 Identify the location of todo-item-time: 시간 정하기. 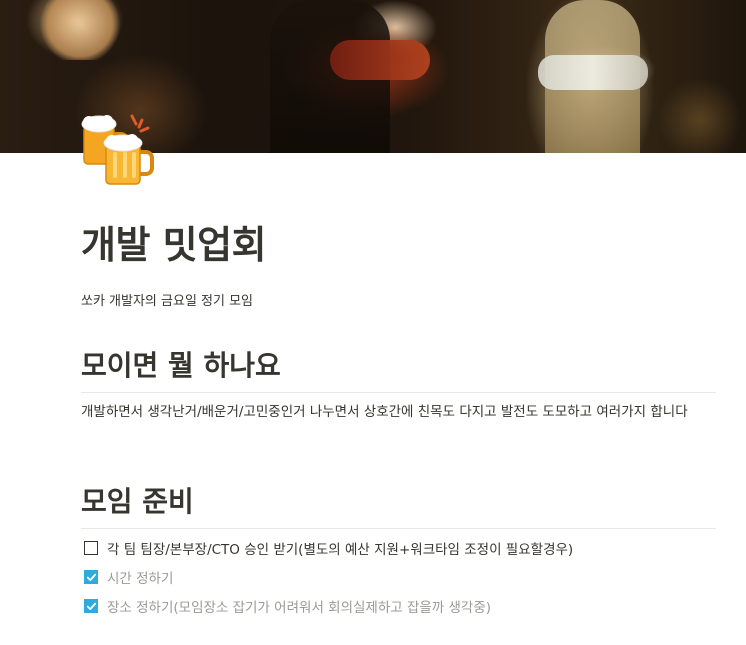
(127, 577).